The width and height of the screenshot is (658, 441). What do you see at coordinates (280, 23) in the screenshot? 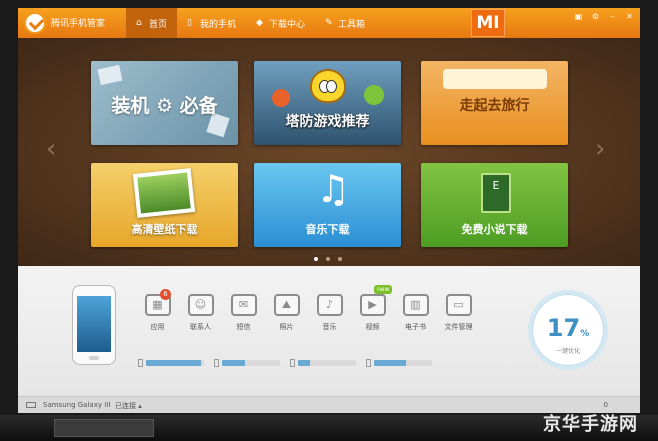
I see `nav-download-center: ◆ 下载中心` at bounding box center [280, 23].